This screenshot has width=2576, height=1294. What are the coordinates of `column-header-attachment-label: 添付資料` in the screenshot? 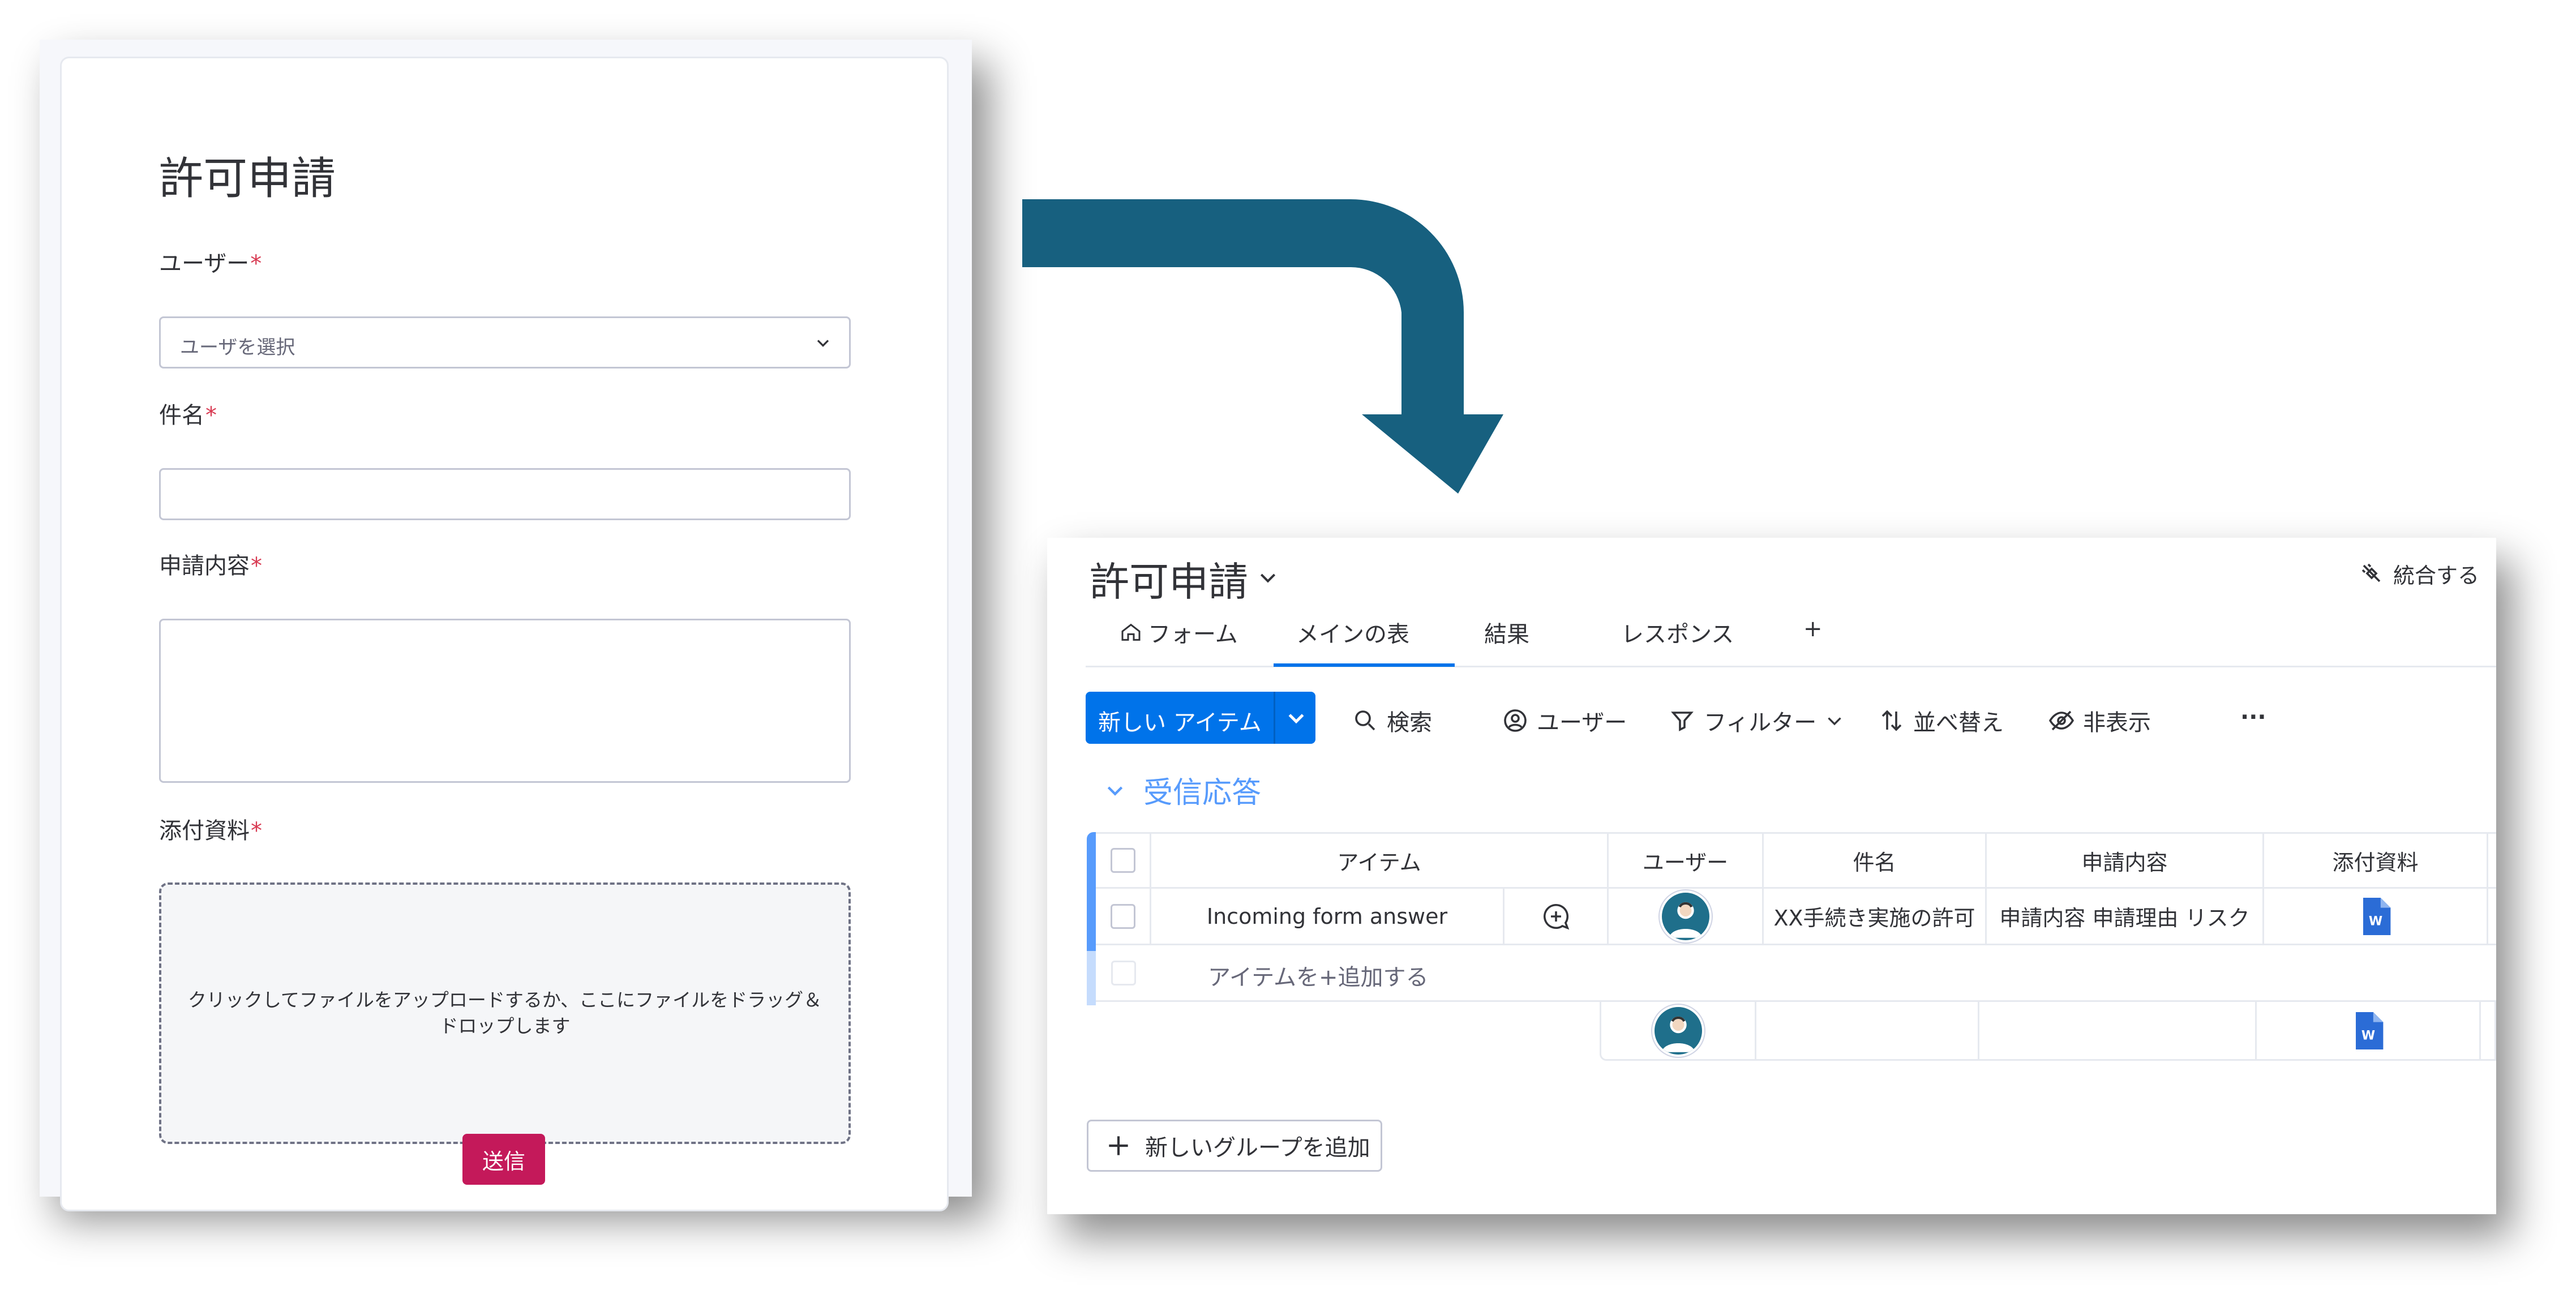 It's located at (2375, 862).